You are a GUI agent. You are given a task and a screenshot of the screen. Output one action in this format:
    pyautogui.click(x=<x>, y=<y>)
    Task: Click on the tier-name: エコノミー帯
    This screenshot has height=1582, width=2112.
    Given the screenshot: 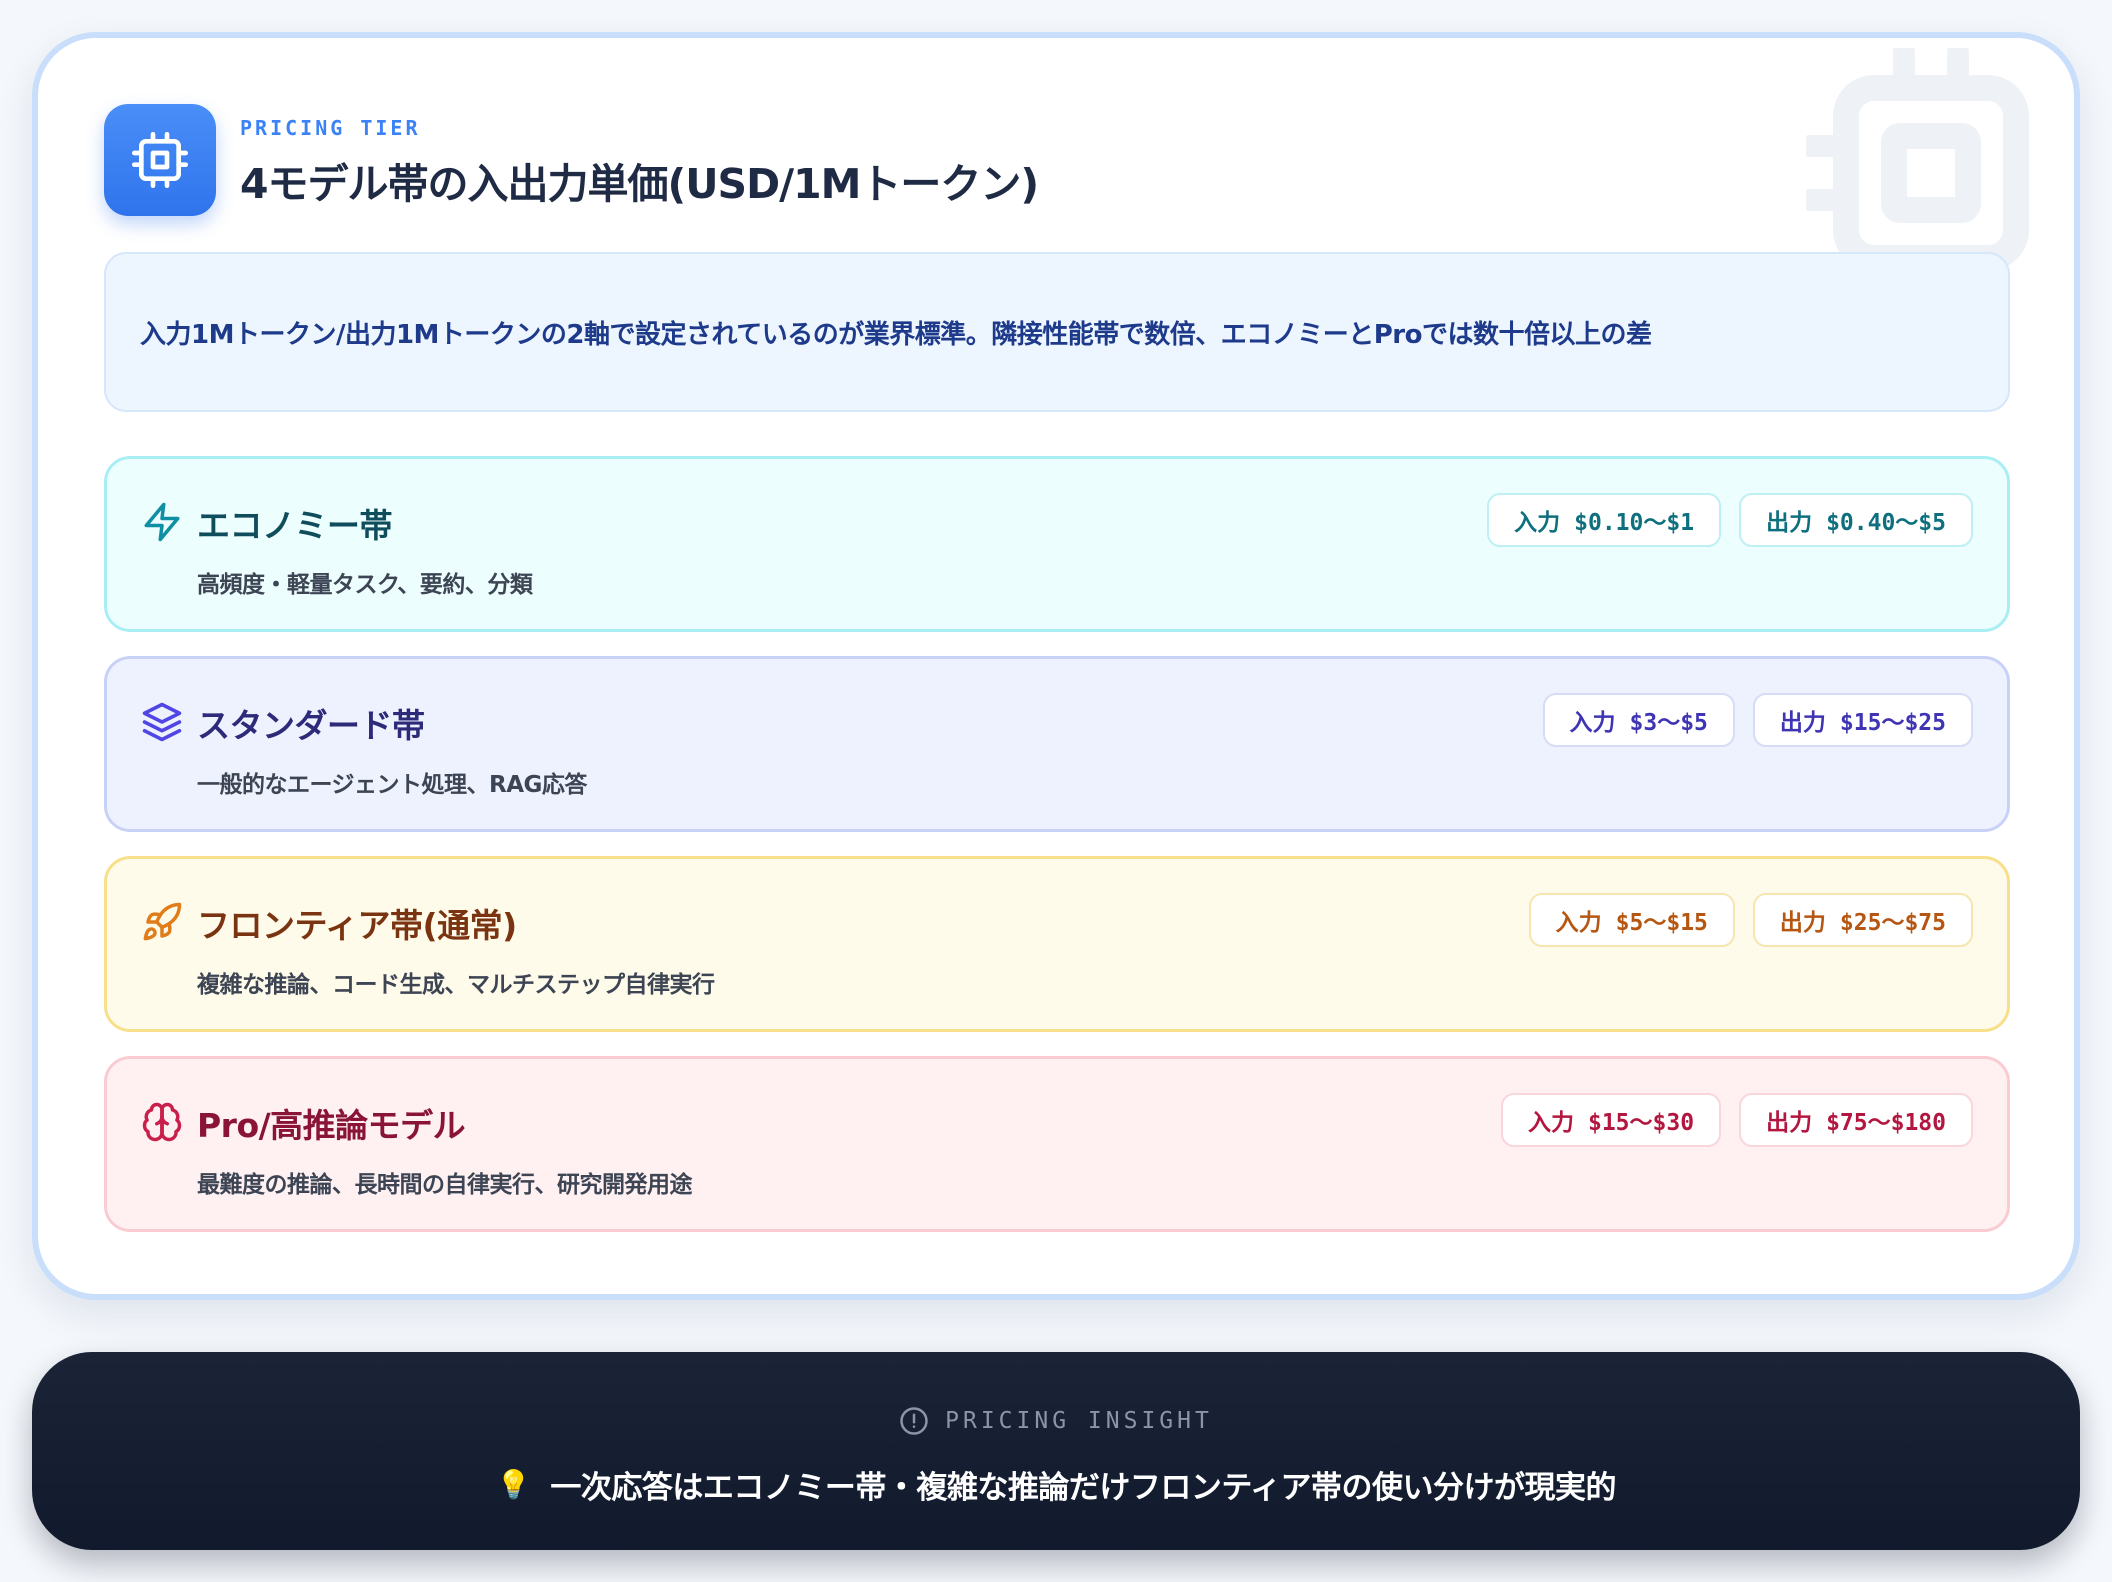 What is the action you would take?
    pyautogui.click(x=295, y=525)
    